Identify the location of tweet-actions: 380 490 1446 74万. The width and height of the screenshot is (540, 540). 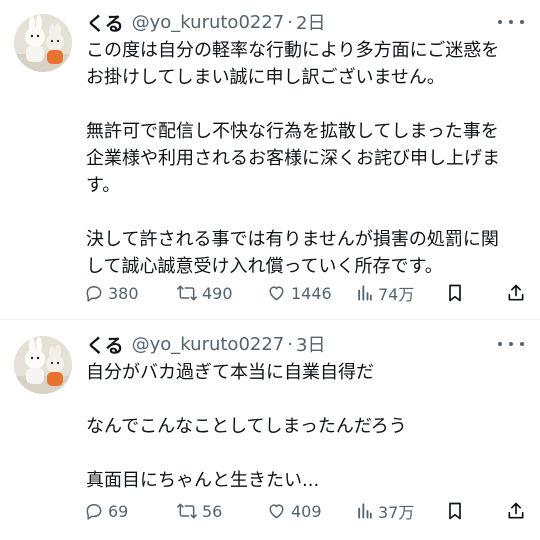
(305, 293).